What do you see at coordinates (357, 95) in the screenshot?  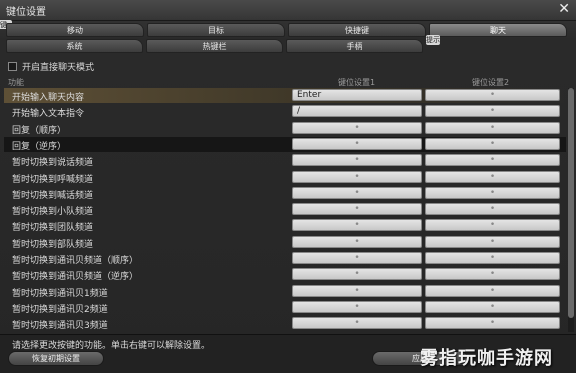 I see `key1-slot: Enter` at bounding box center [357, 95].